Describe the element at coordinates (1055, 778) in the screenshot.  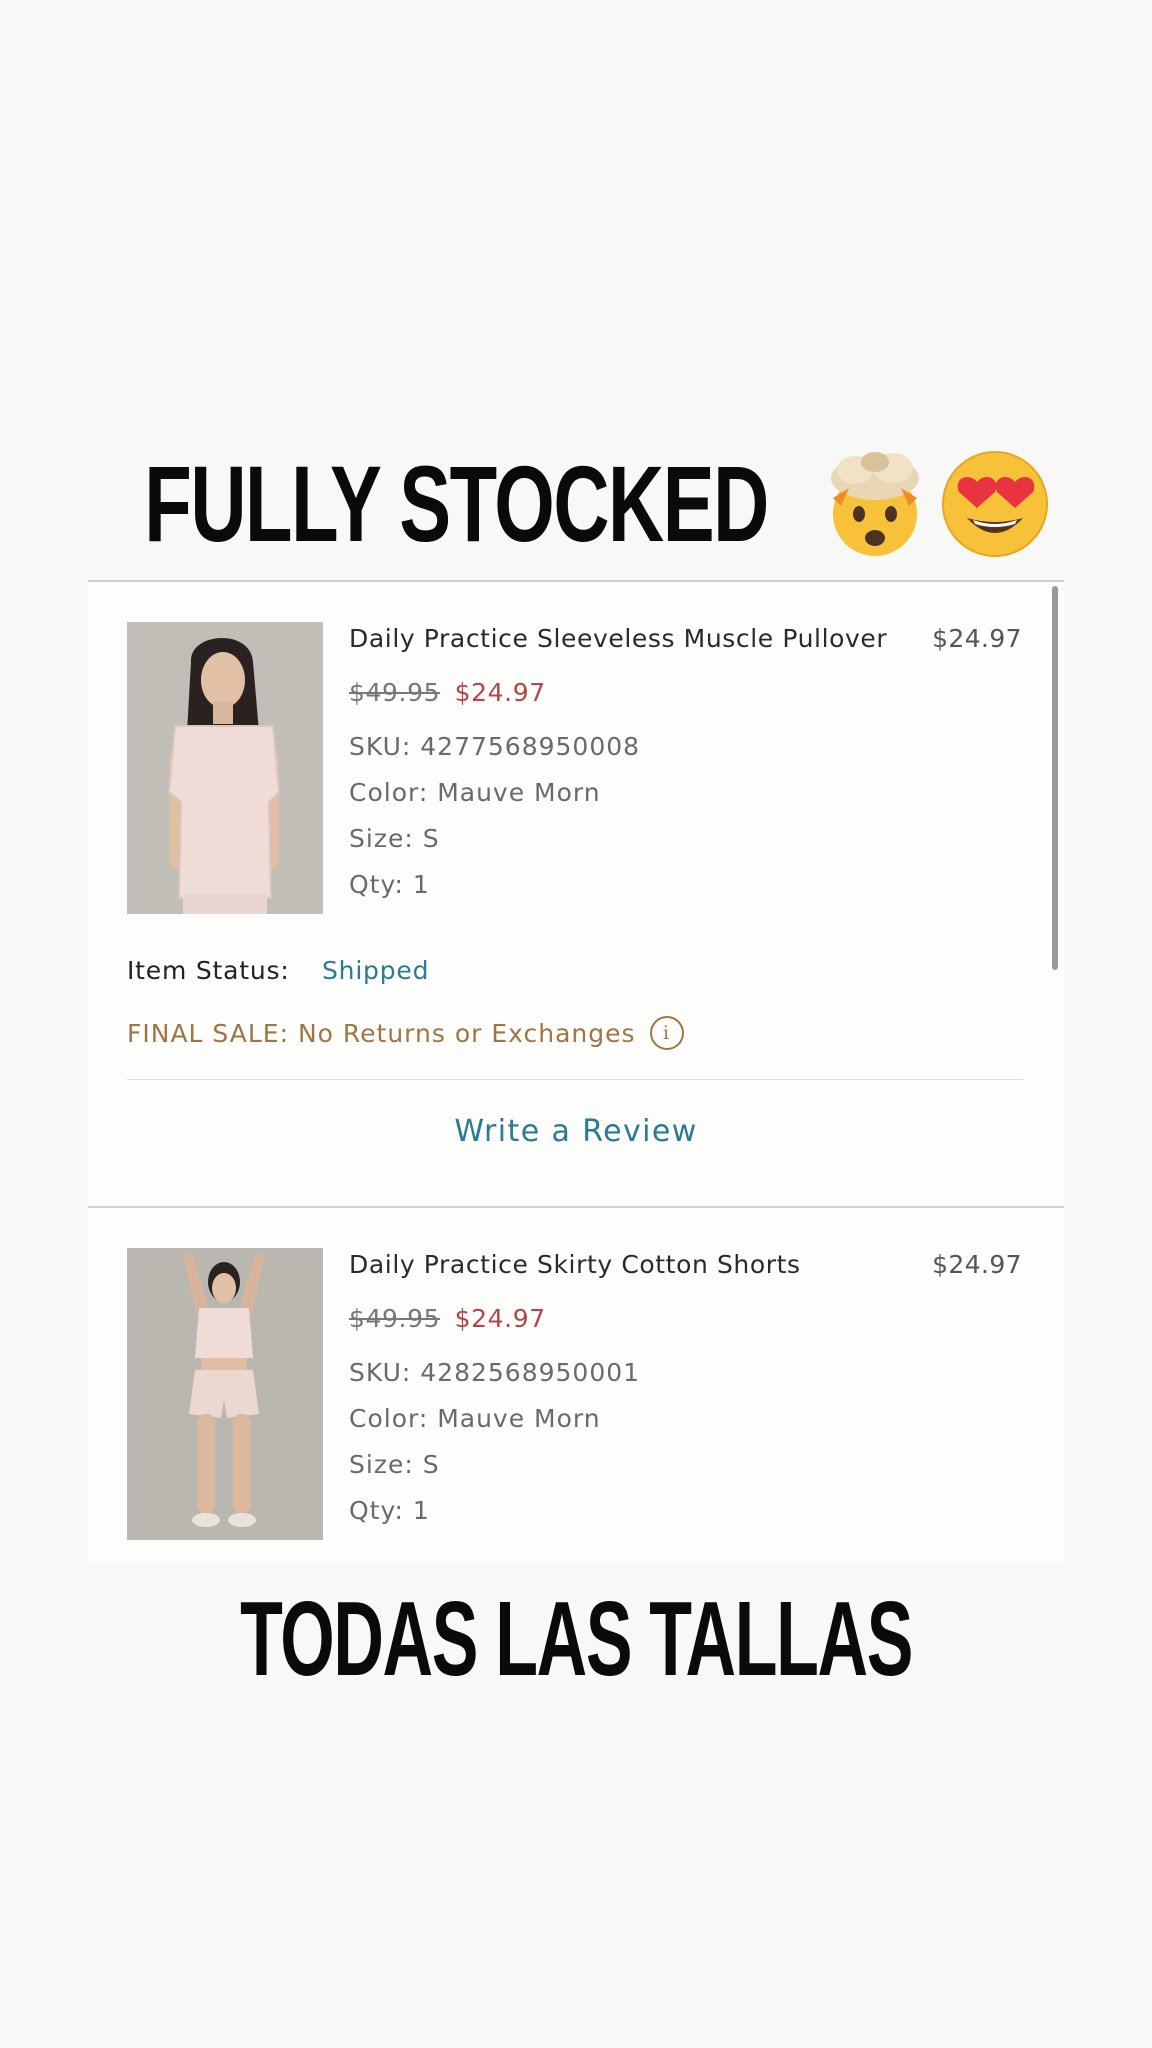
I see `scrollbar-thumb` at that location.